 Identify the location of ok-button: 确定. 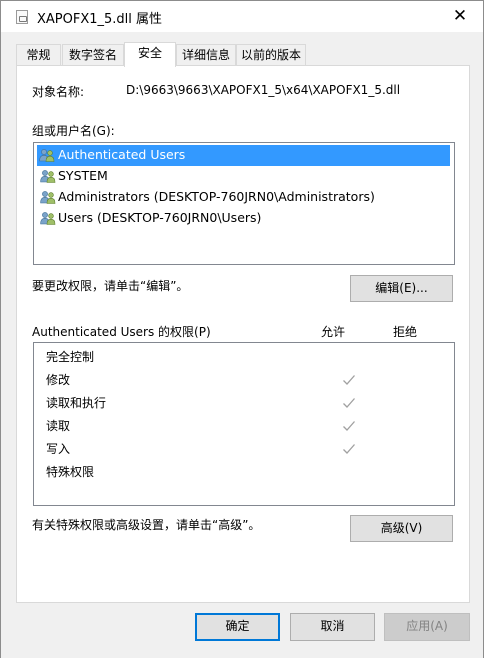
(237, 627).